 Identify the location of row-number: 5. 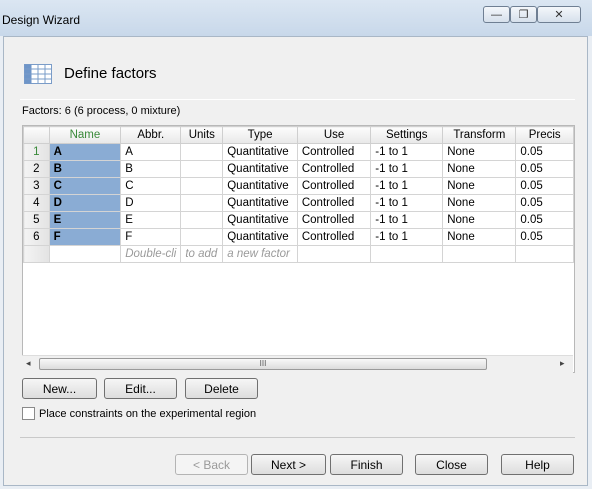
(36, 220).